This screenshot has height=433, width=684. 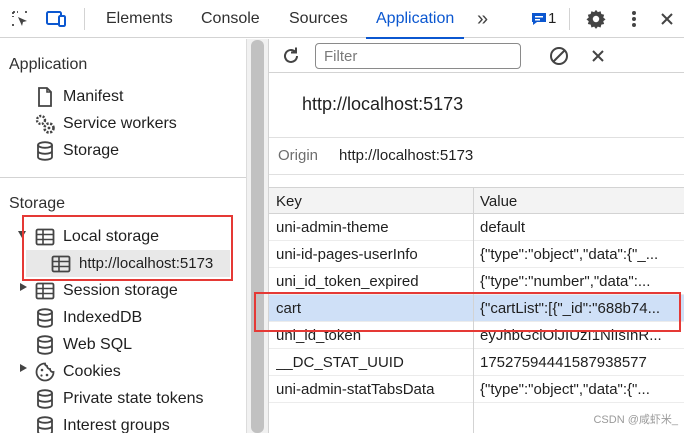 I want to click on row-key: uni_id_token_expired, so click(x=347, y=281).